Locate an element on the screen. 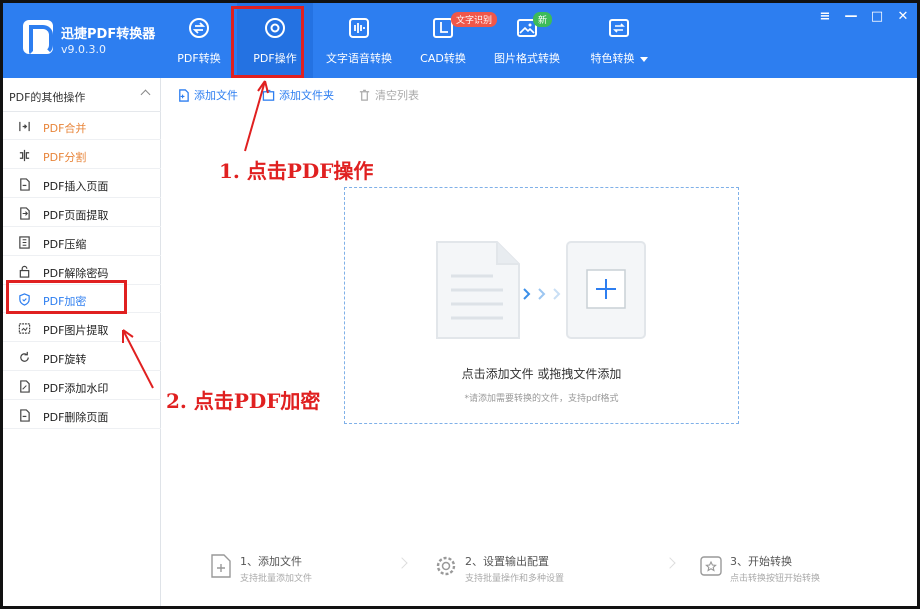 This screenshot has height=609, width=920. rotate-icon is located at coordinates (24, 357).